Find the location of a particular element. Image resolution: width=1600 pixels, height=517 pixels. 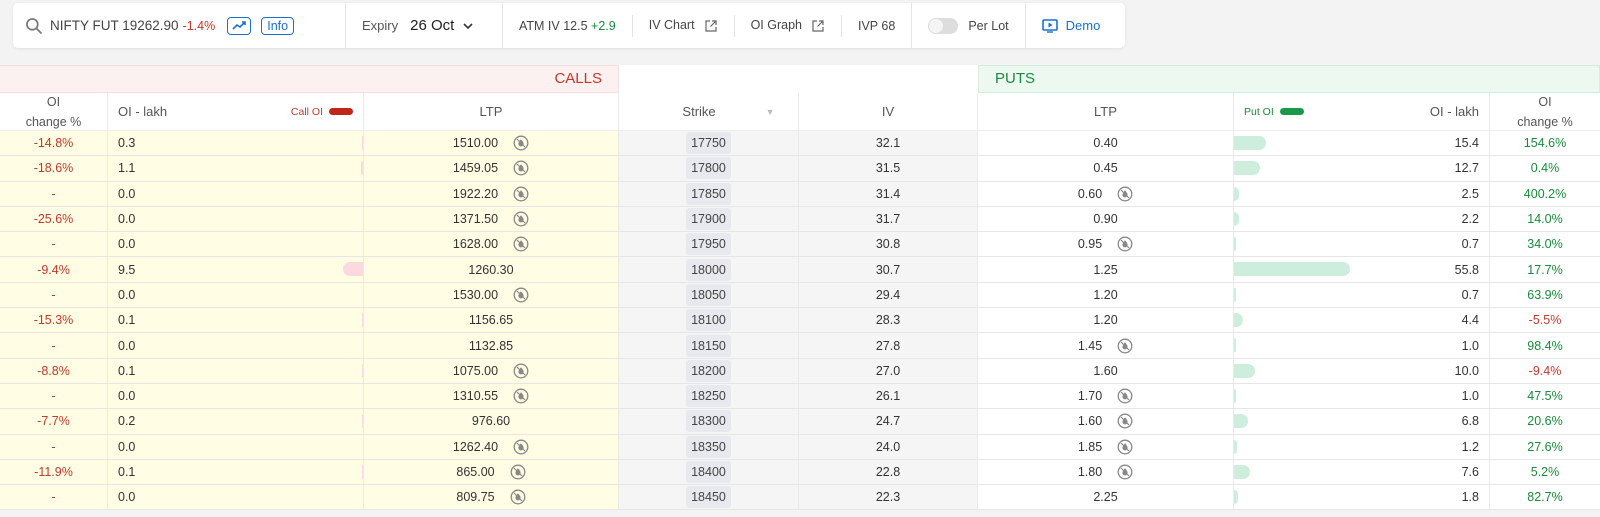

table-row: -0.0 1310.55 18250 26.1 1.70 1.0 47.5% is located at coordinates (800, 396).